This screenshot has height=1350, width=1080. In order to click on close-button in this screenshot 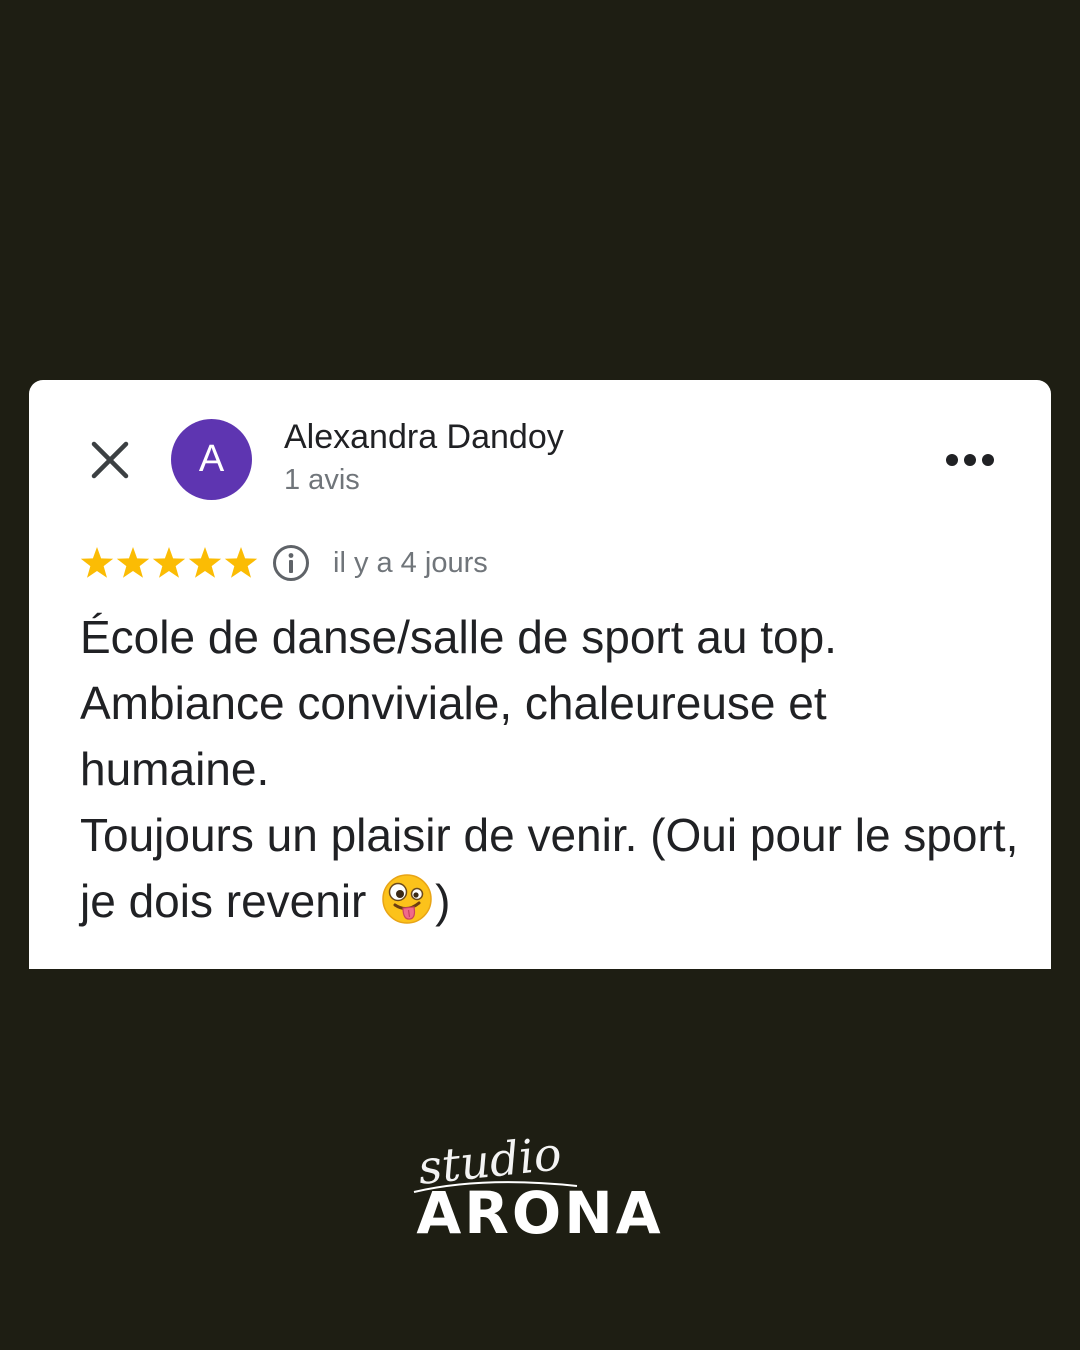, I will do `click(110, 460)`.